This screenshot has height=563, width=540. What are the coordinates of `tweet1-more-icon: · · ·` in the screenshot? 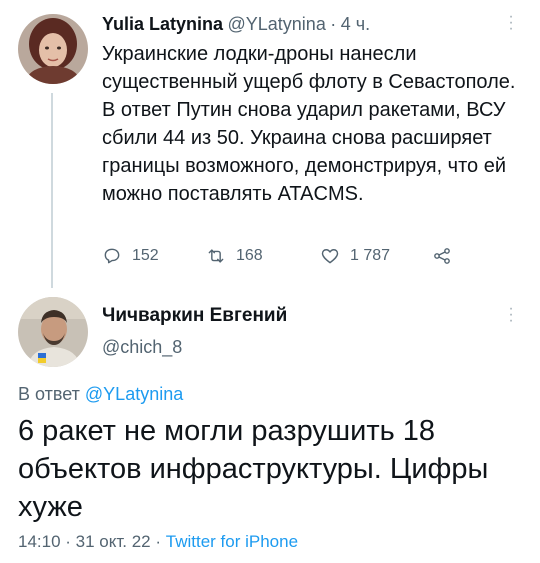 It's located at (511, 23).